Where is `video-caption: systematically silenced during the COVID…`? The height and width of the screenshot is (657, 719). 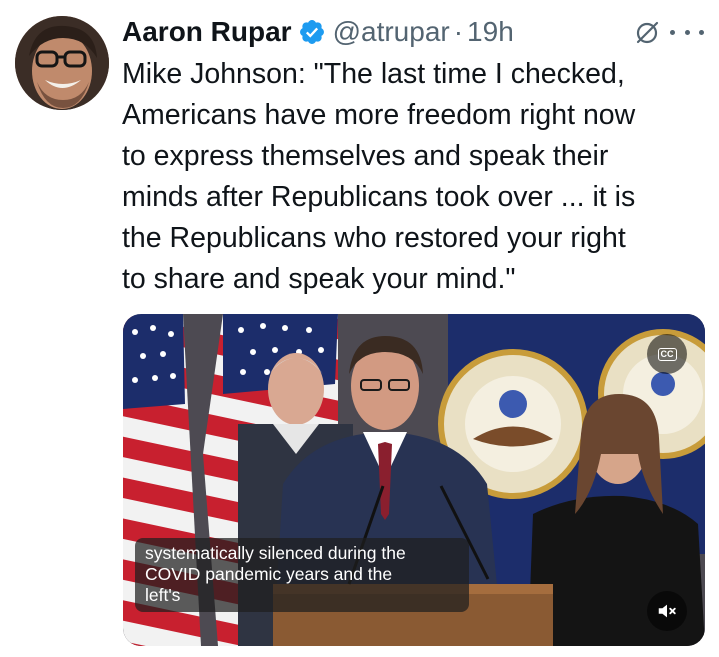
video-caption: systematically silenced during the COVID… is located at coordinates (302, 575).